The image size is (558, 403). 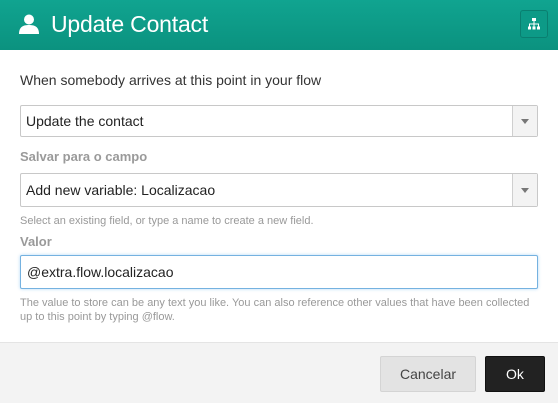 I want to click on action-select-arrow, so click(x=524, y=121).